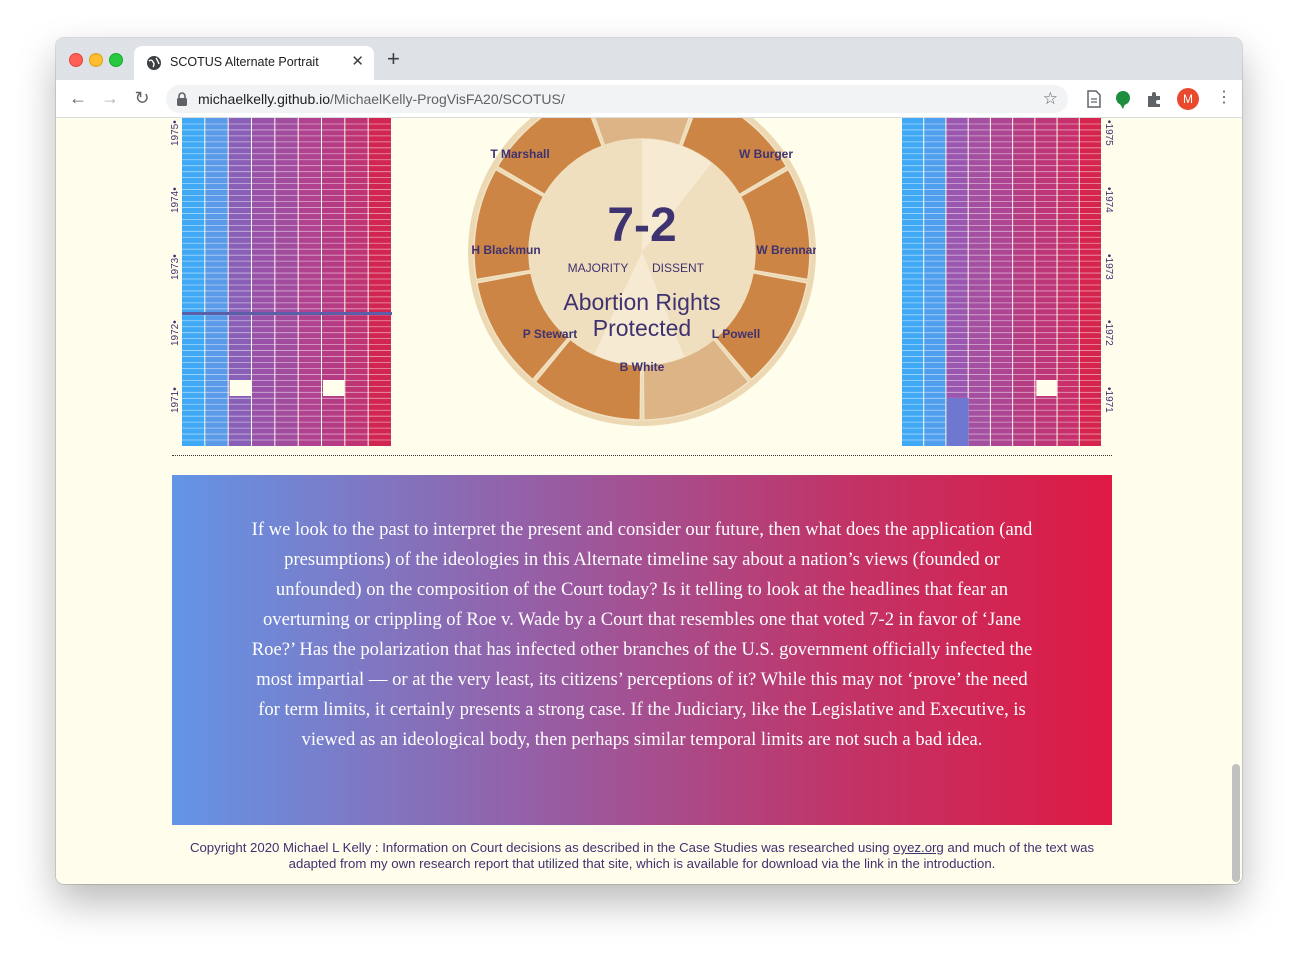 This screenshot has width=1298, height=959. What do you see at coordinates (1108, 333) in the screenshot?
I see `year-label: •1972` at bounding box center [1108, 333].